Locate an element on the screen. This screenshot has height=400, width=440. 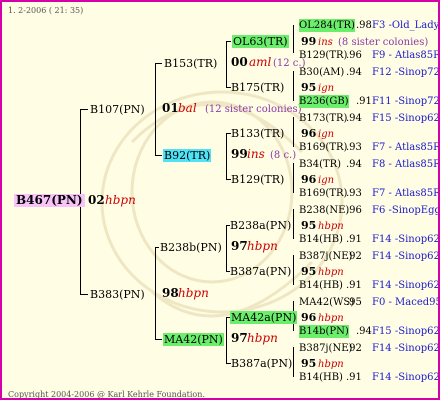
gen2-c-id: B238b(PN) is located at coordinates (191, 247).